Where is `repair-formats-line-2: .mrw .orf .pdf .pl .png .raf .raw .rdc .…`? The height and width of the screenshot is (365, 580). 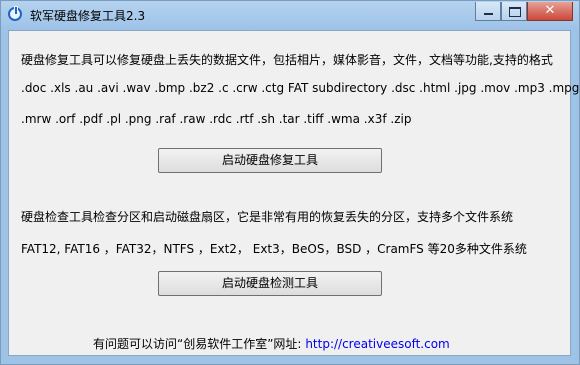
repair-formats-line-2: .mrw .orf .pdf .pl .png .raf .raw .rdc .… is located at coordinates (216, 119).